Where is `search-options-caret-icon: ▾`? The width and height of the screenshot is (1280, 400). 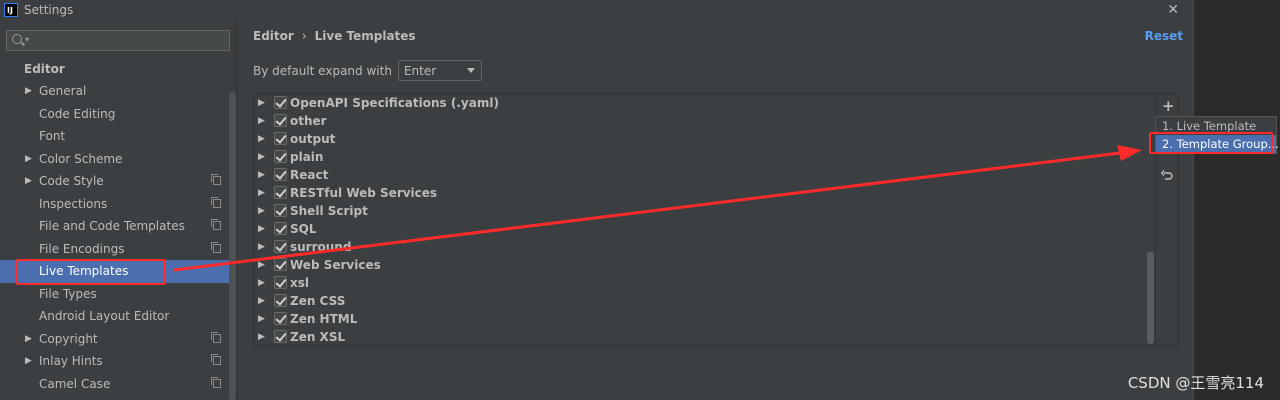
search-options-caret-icon: ▾ is located at coordinates (27, 39).